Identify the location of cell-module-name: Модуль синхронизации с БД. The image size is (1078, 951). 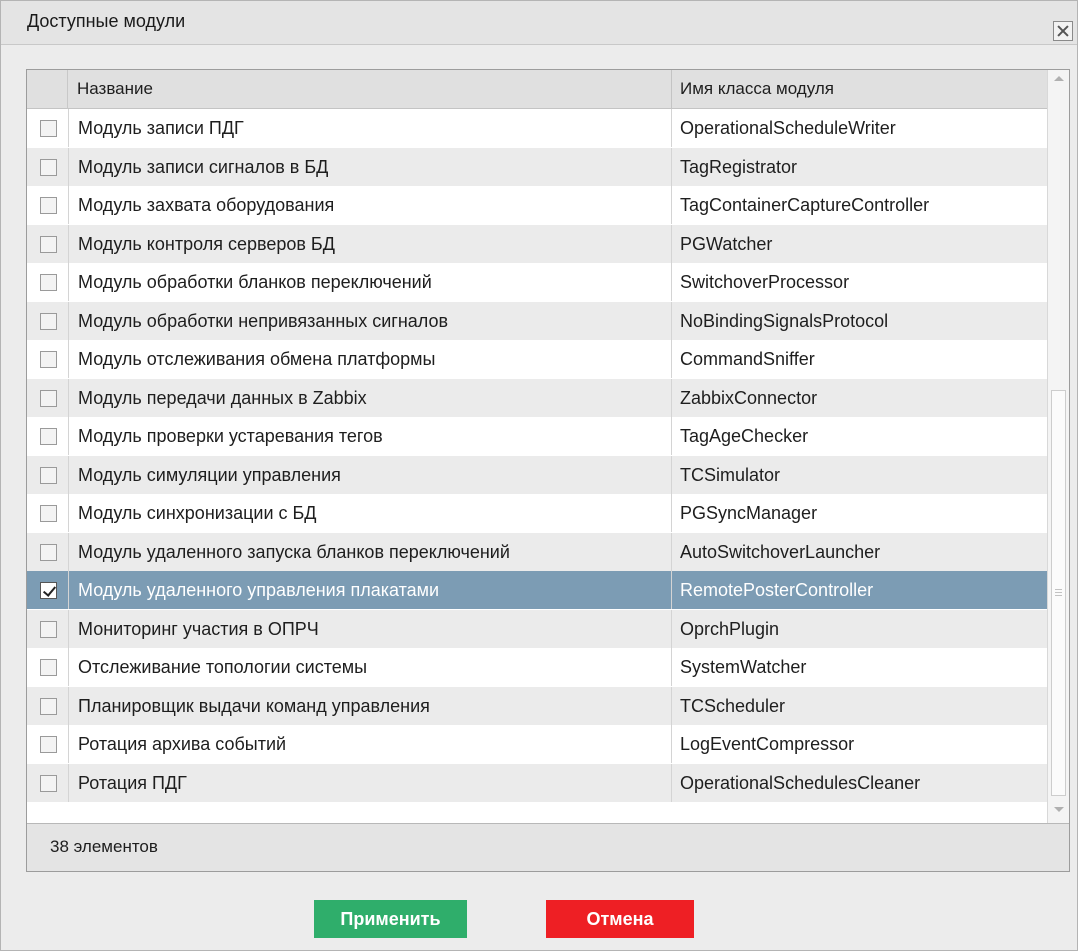
(197, 513).